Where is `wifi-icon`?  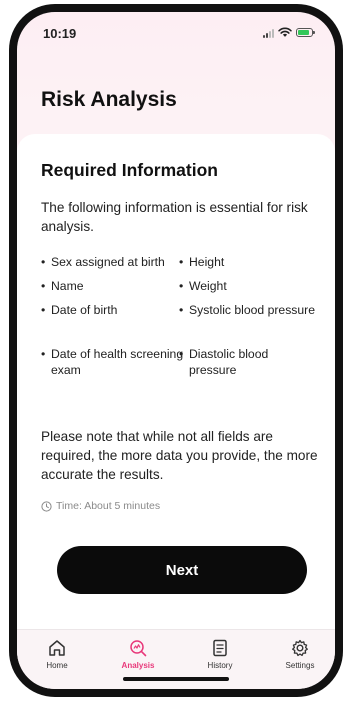 wifi-icon is located at coordinates (285, 32).